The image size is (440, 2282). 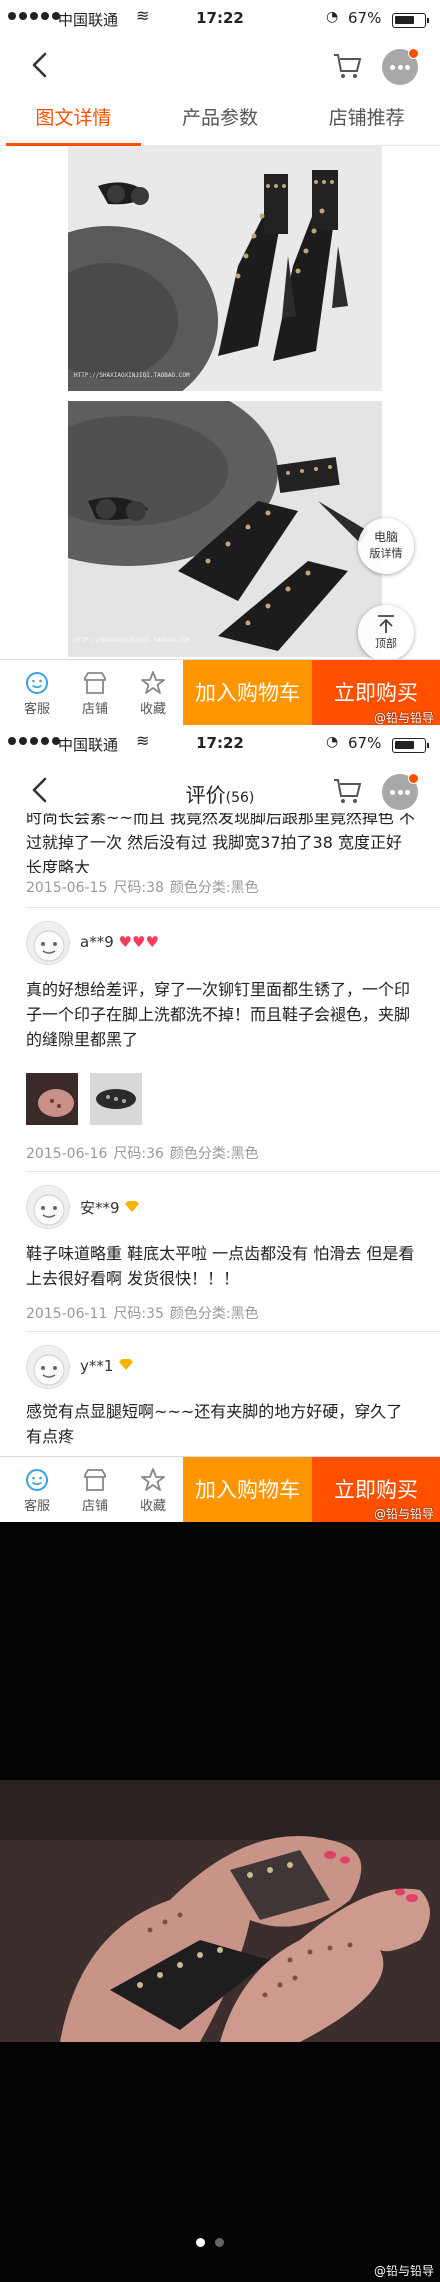 I want to click on feet-photo, so click(x=220, y=1911).